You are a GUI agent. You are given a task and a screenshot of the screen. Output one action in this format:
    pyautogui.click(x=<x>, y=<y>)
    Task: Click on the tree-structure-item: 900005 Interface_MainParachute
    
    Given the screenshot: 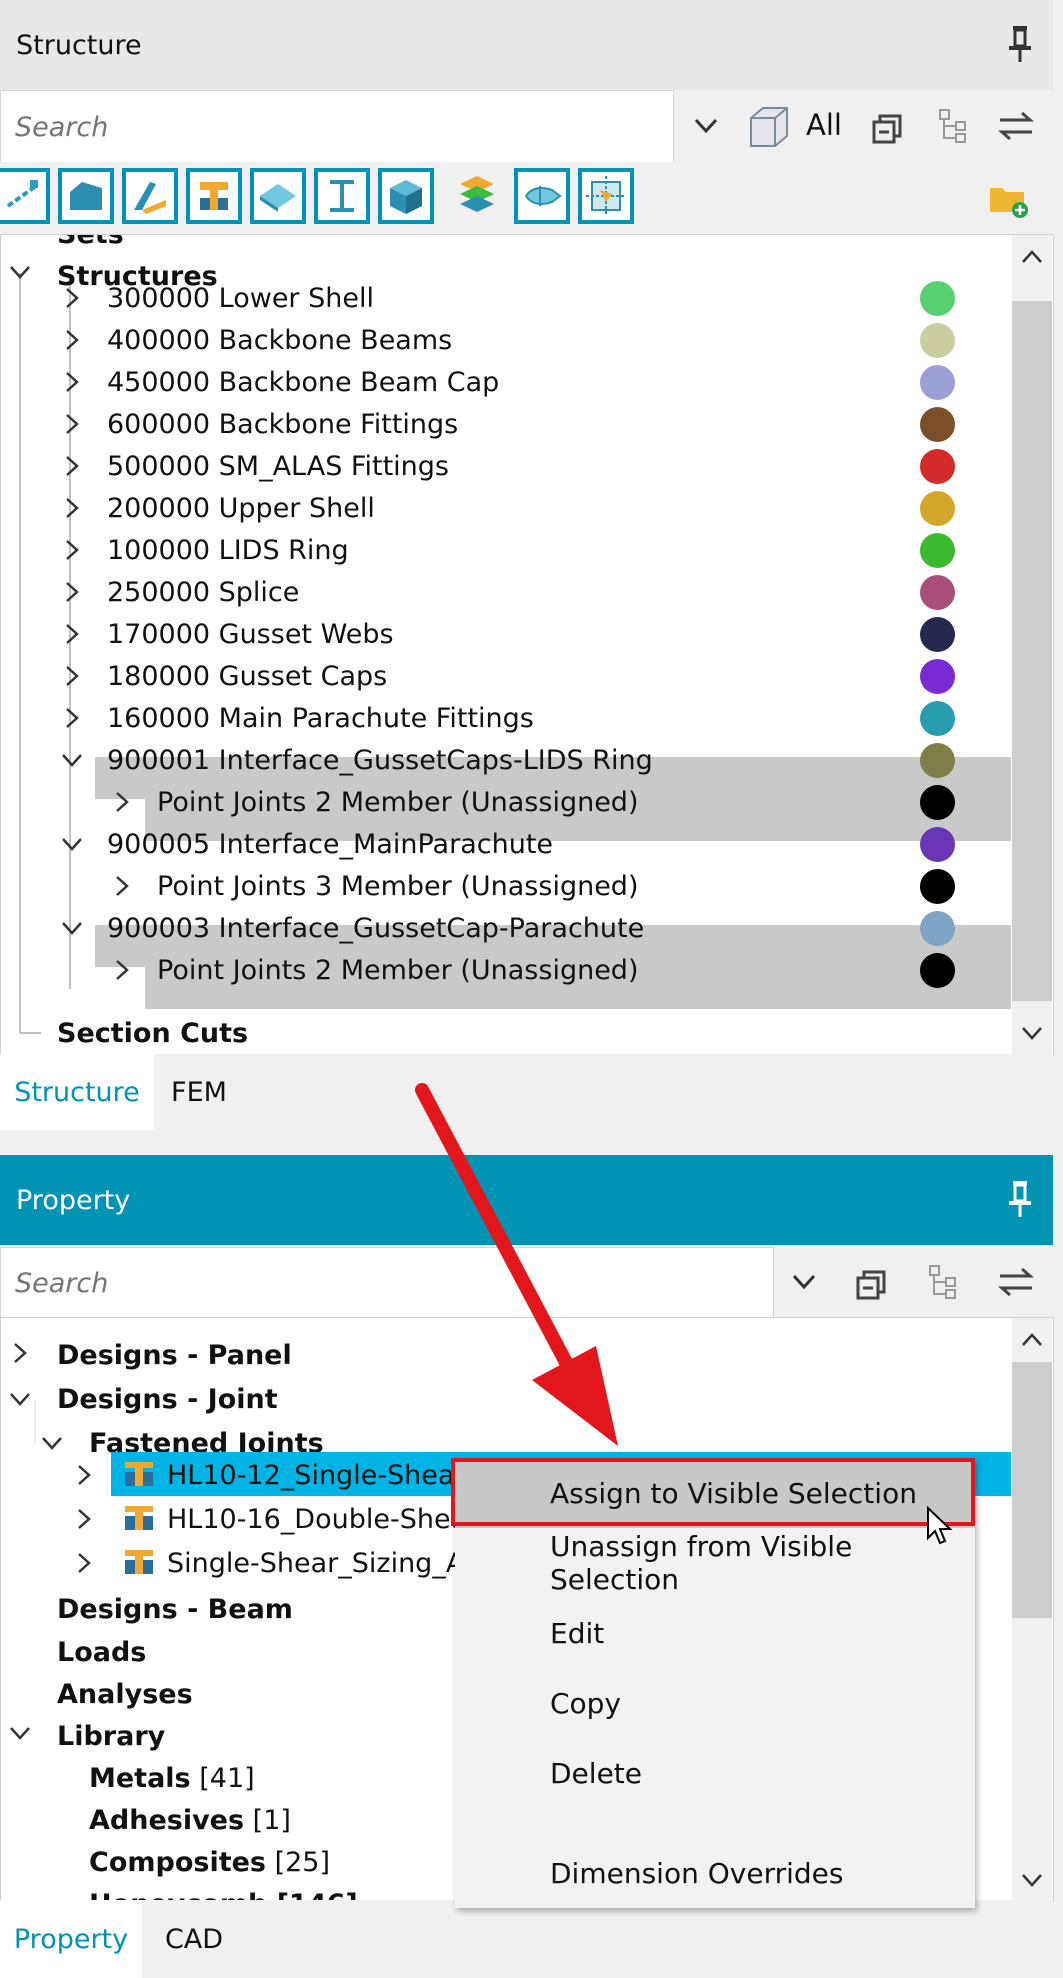 What is the action you would take?
    pyautogui.click(x=330, y=844)
    